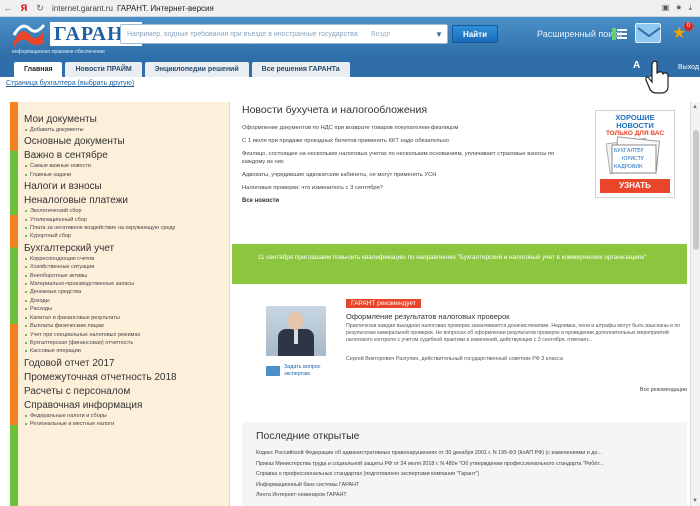 Image resolution: width=700 pixels, height=506 pixels. Describe the element at coordinates (126, 236) in the screenshot. I see `sidebar-item: Курортный сбор` at that location.